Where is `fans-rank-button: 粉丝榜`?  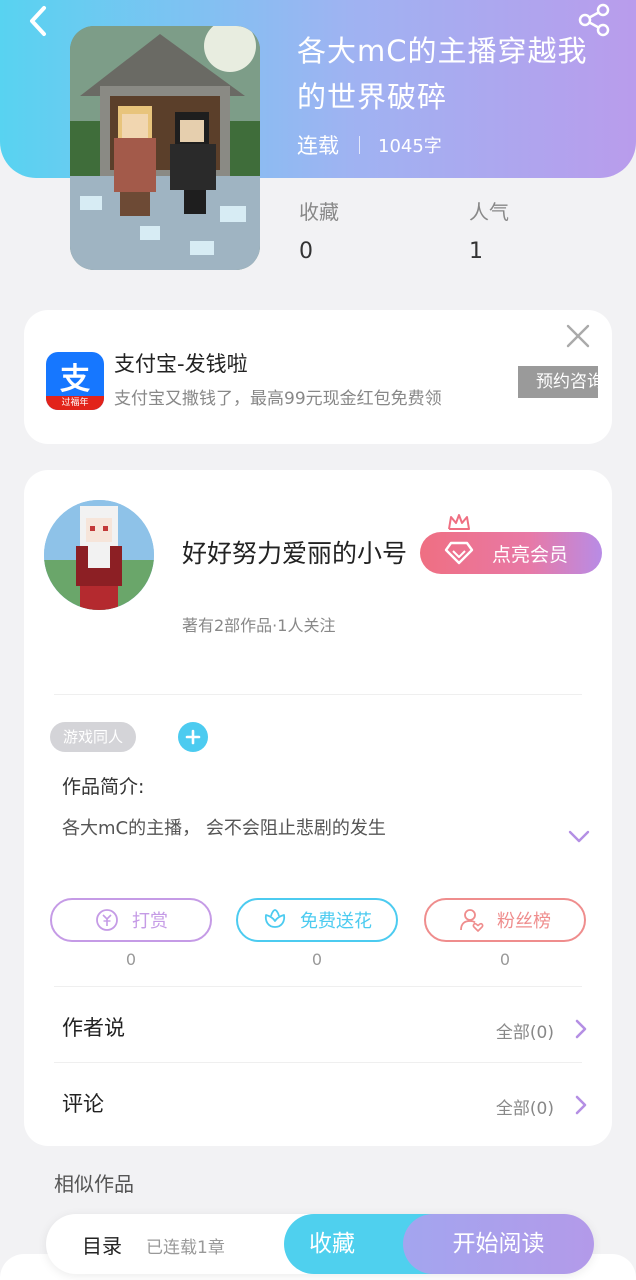
fans-rank-button: 粉丝榜 is located at coordinates (505, 920).